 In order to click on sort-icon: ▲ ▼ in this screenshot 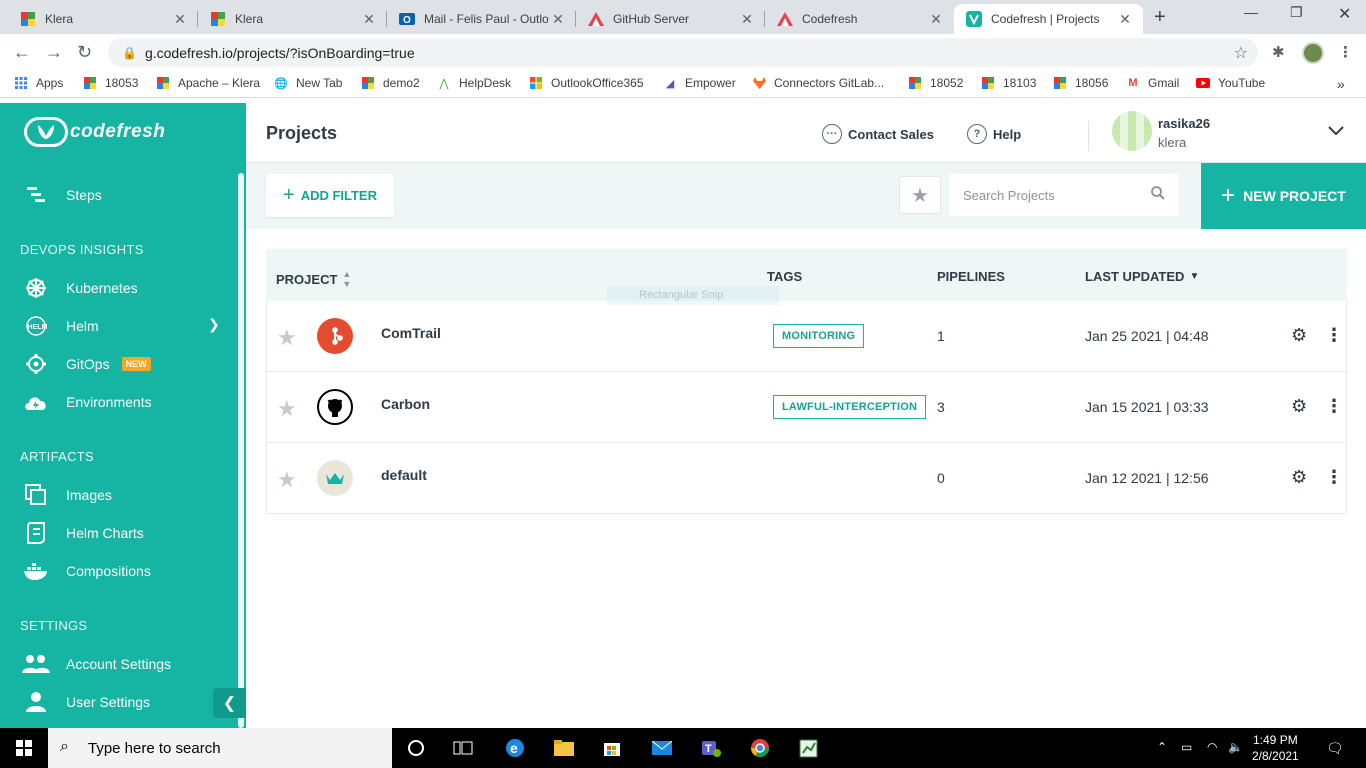, I will do `click(346, 279)`.